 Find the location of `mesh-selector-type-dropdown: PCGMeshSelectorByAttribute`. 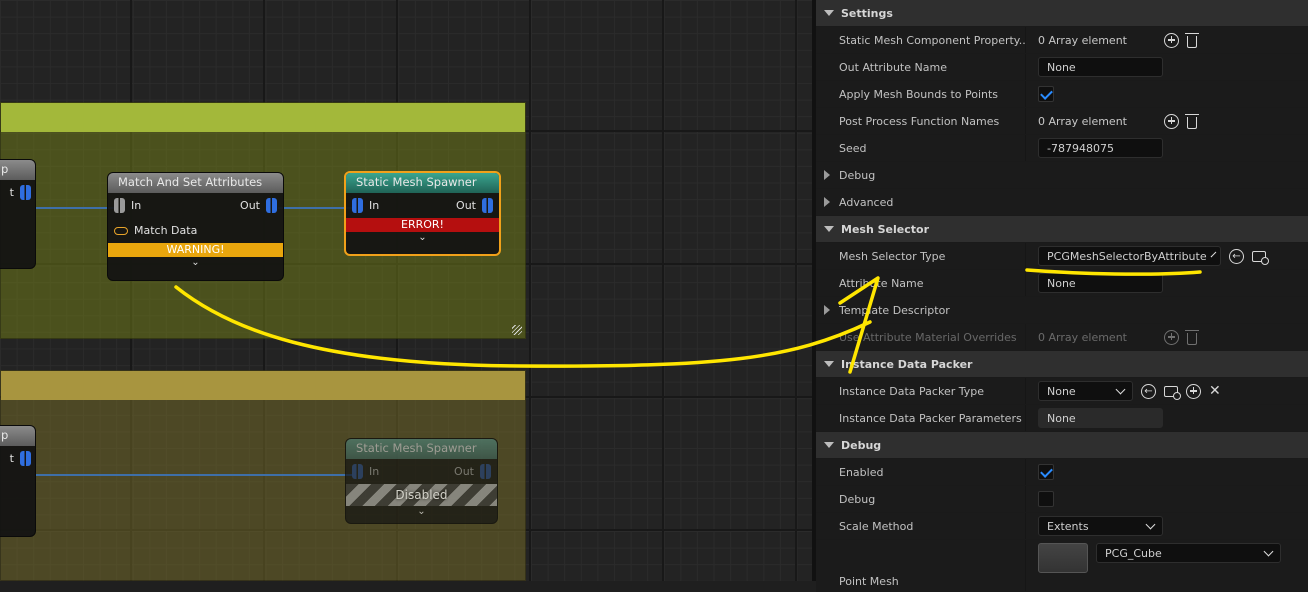

mesh-selector-type-dropdown: PCGMeshSelectorByAttribute is located at coordinates (1129, 256).